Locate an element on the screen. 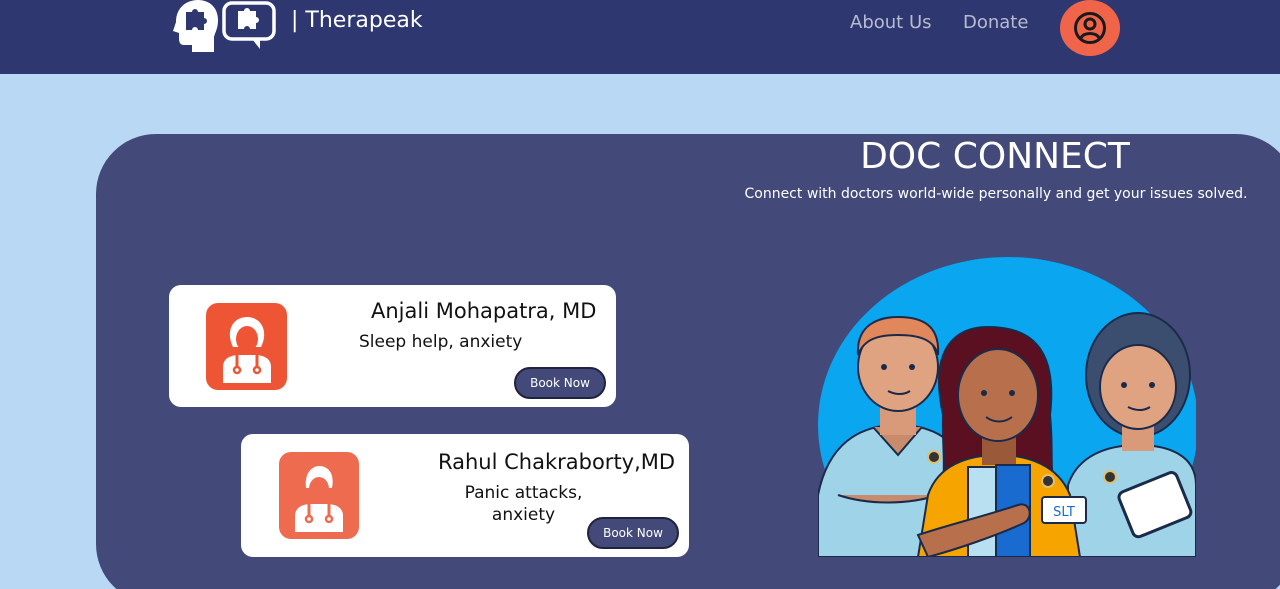  slt-badge-text: SLT is located at coordinates (1064, 512).